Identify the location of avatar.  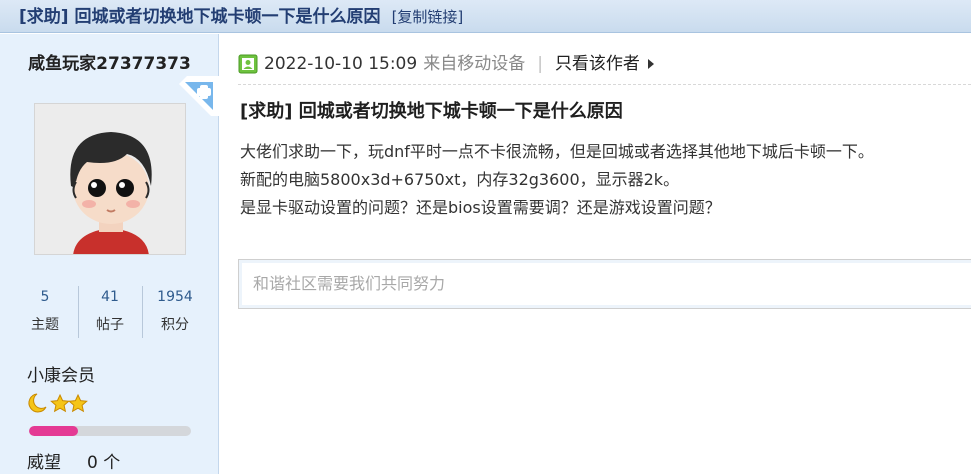
(110, 179).